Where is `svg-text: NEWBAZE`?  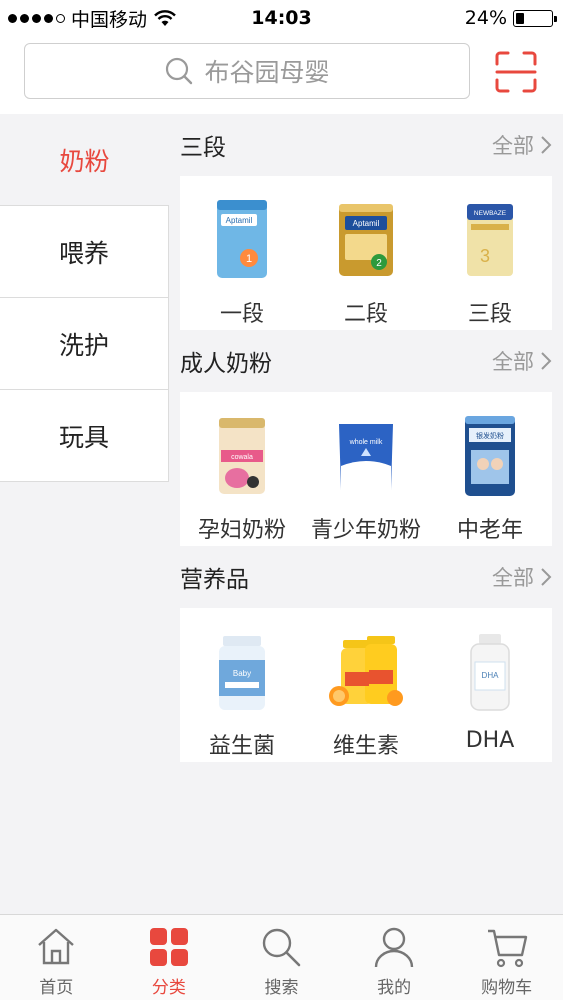
svg-text: NEWBAZE is located at coordinates (490, 213).